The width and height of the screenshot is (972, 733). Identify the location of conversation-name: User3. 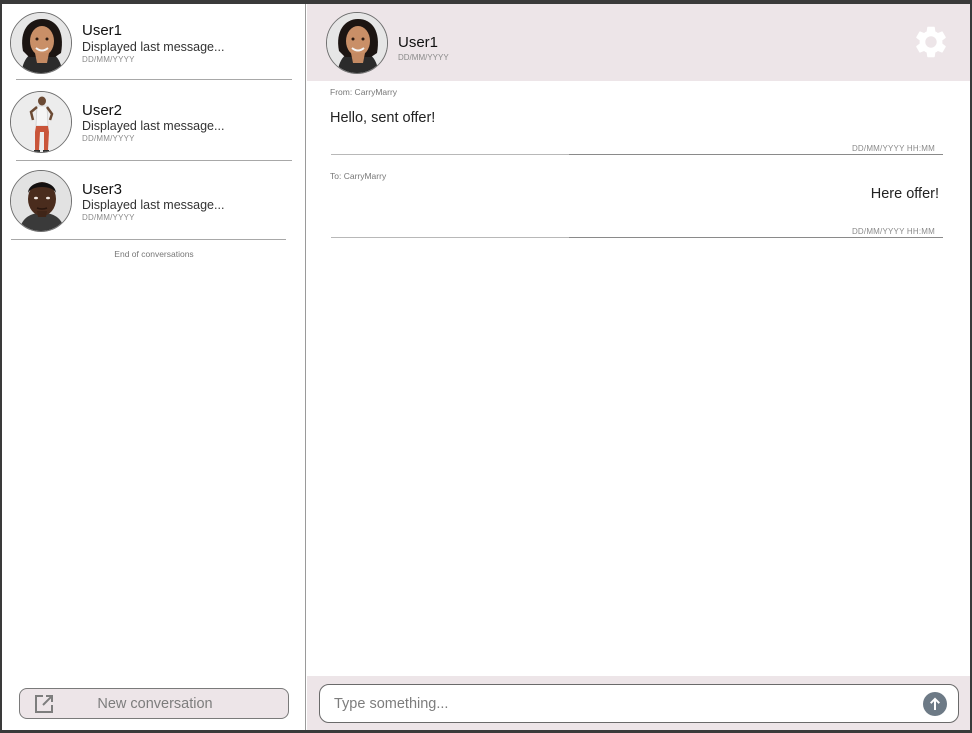
(102, 189).